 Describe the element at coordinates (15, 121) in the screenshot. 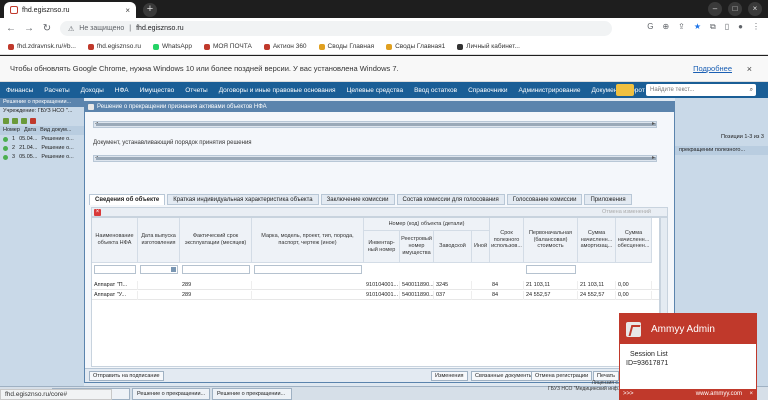

I see `edit-icon` at that location.